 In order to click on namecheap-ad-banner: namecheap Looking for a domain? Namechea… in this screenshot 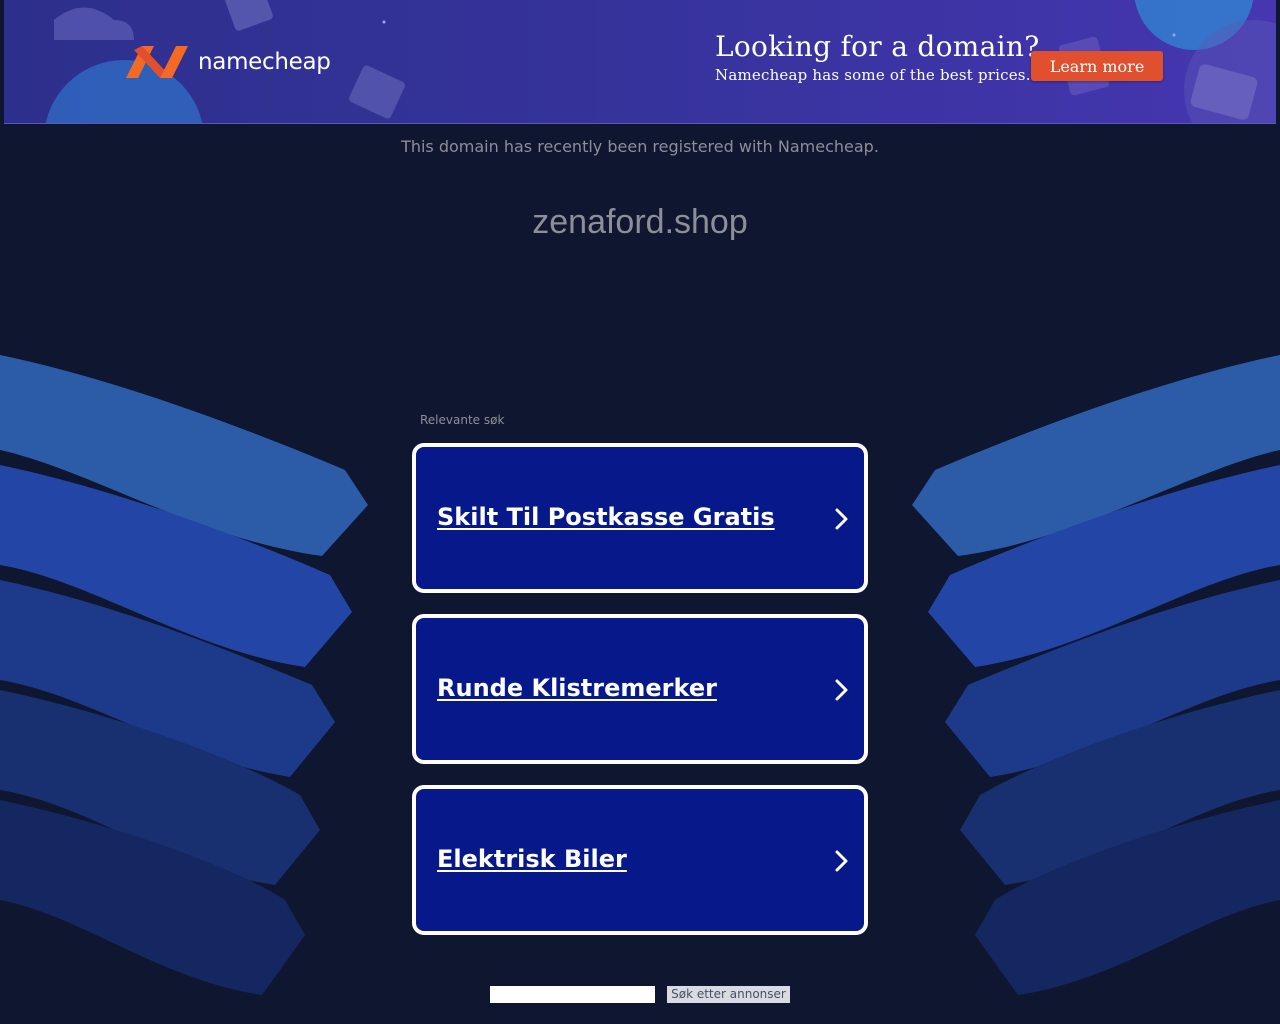, I will do `click(640, 62)`.